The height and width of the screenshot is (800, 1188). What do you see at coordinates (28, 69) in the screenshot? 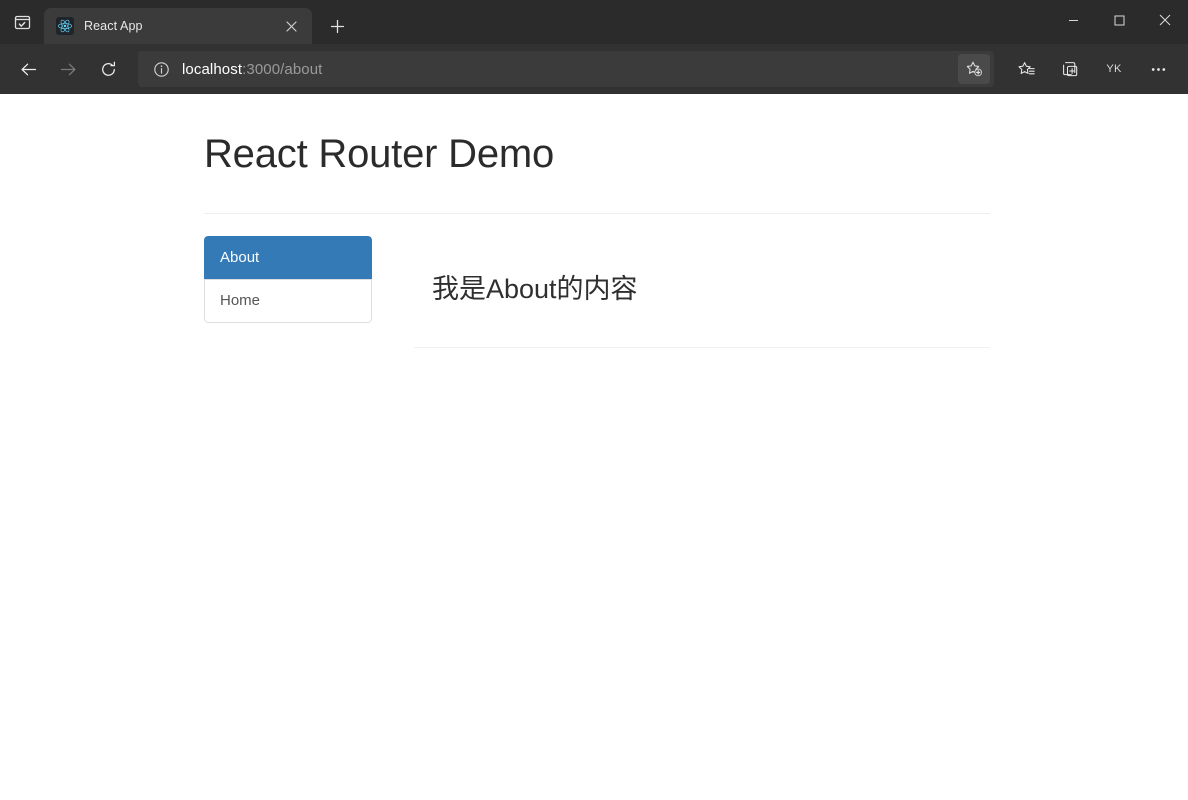
I see `back-button` at bounding box center [28, 69].